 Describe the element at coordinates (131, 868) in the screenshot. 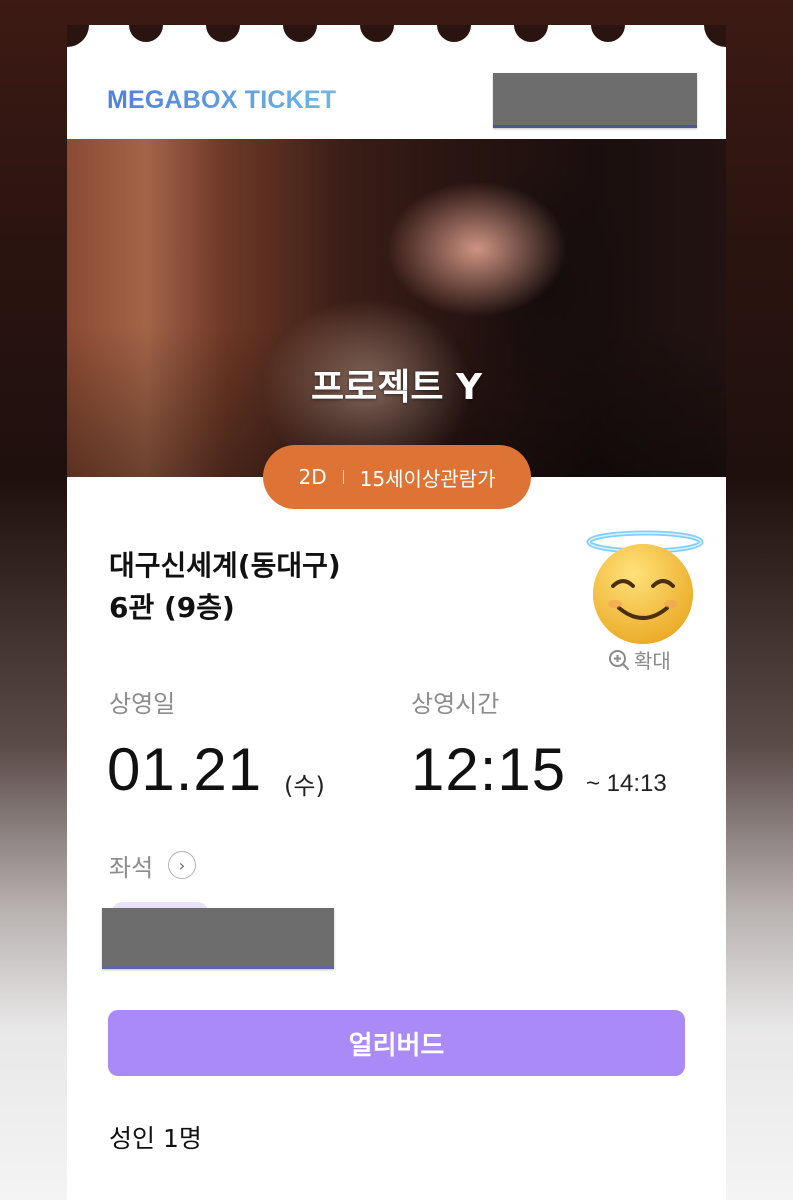

I see `seat-label: 좌석` at that location.